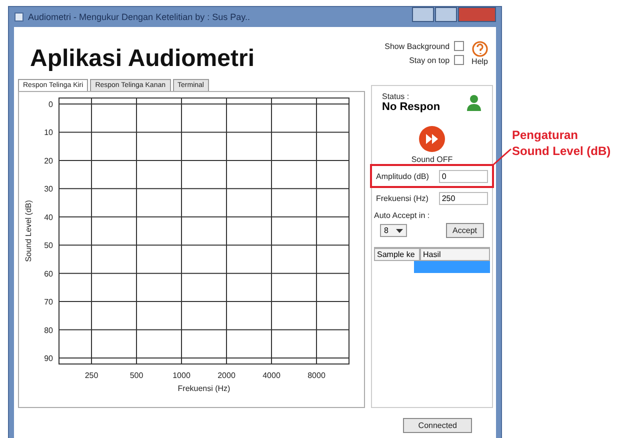  I want to click on field-label: Amplitudo (dB), so click(403, 176).